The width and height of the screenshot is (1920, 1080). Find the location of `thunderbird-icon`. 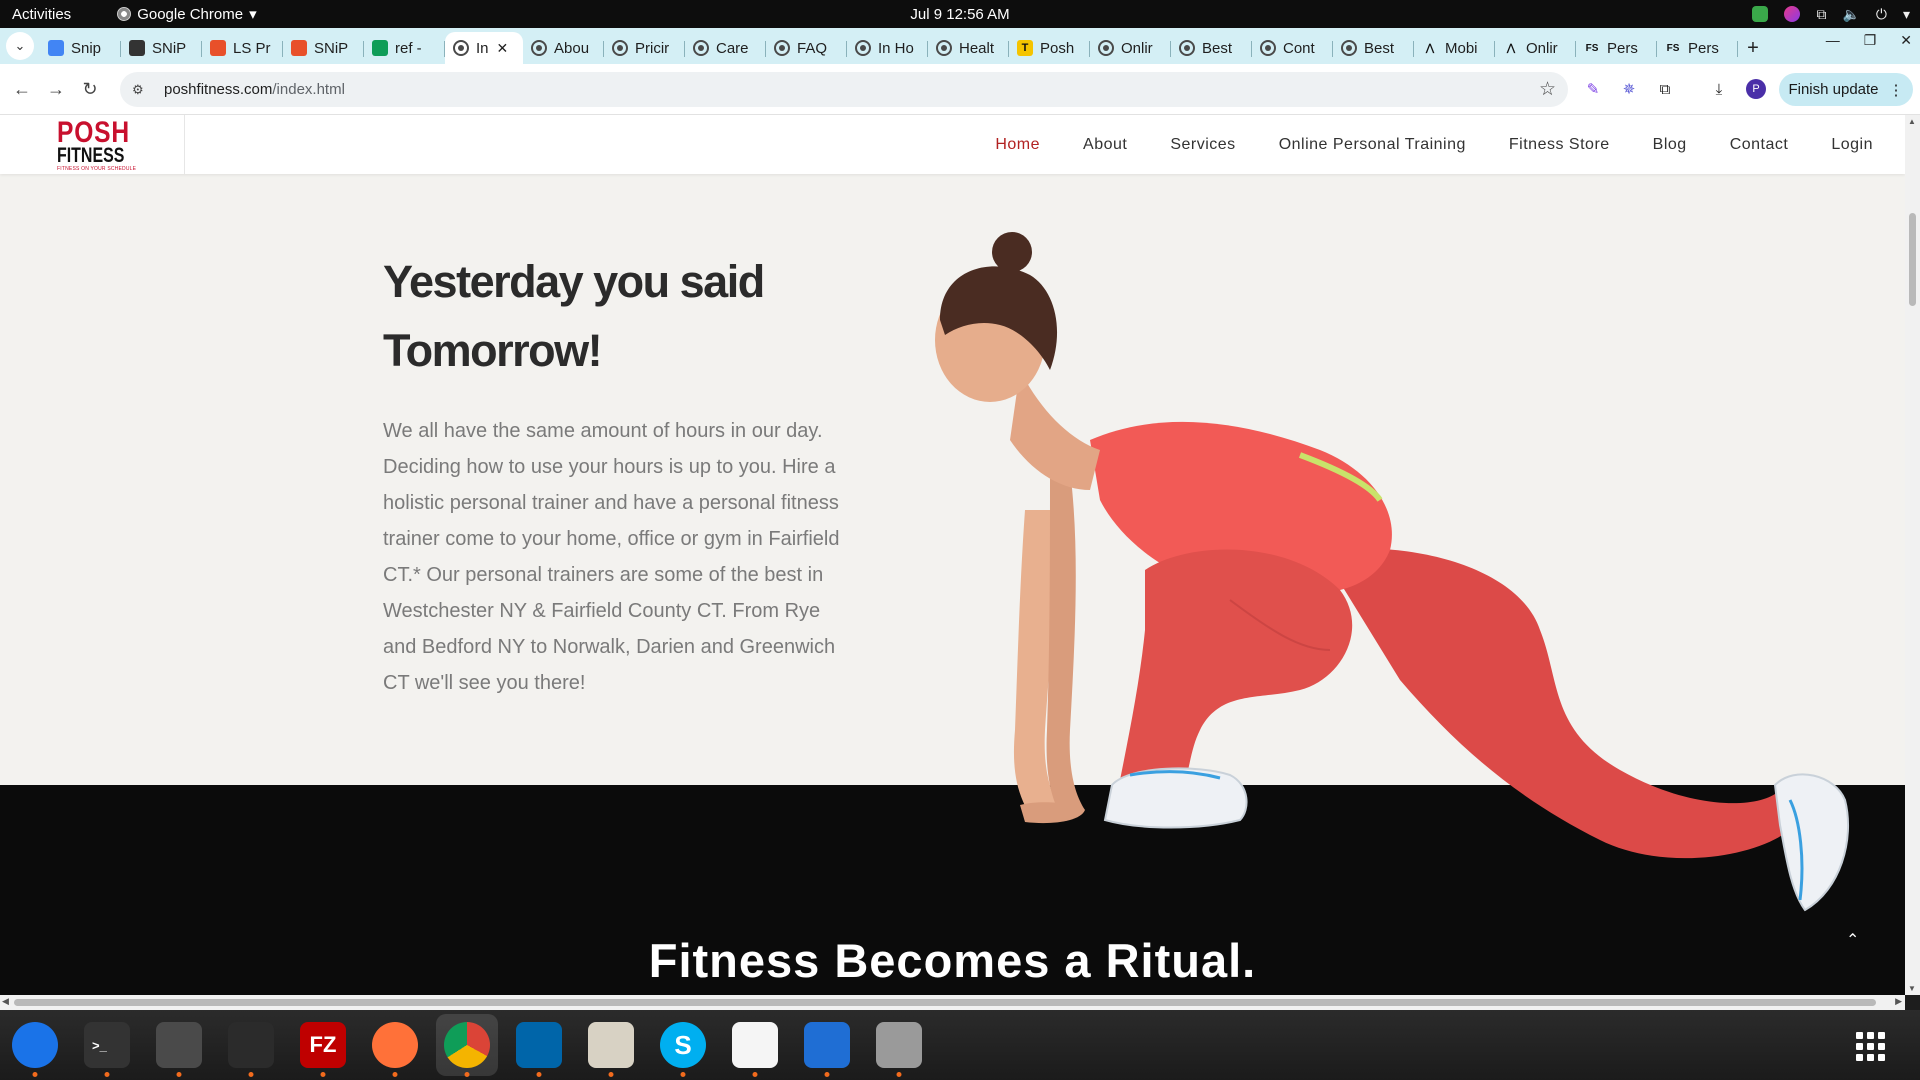

thunderbird-icon is located at coordinates (35, 1049).